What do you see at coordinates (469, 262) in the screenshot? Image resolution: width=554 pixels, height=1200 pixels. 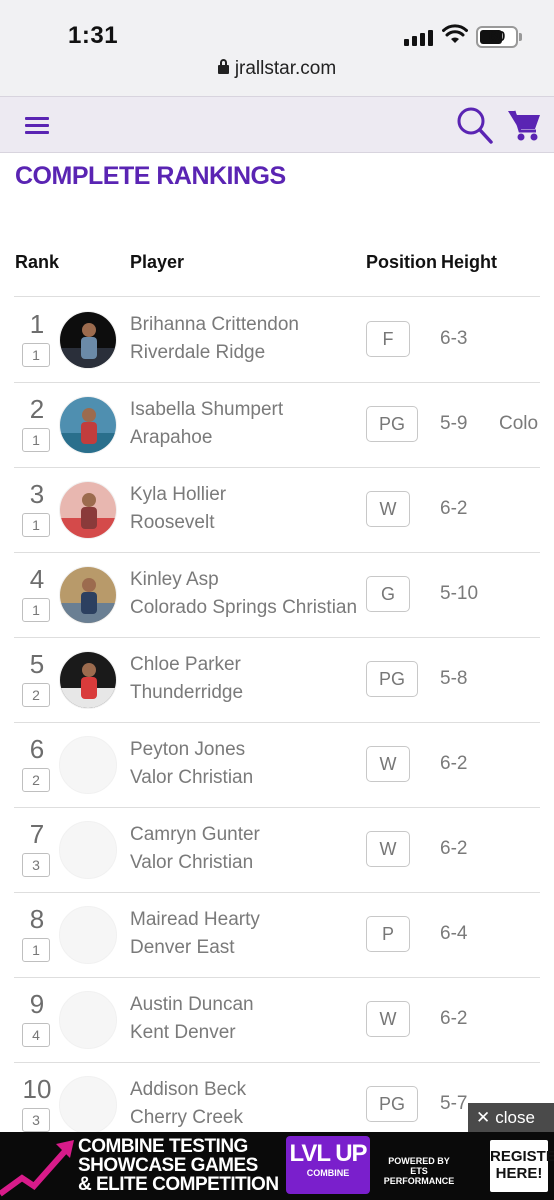 I see `column-header-height: Height` at bounding box center [469, 262].